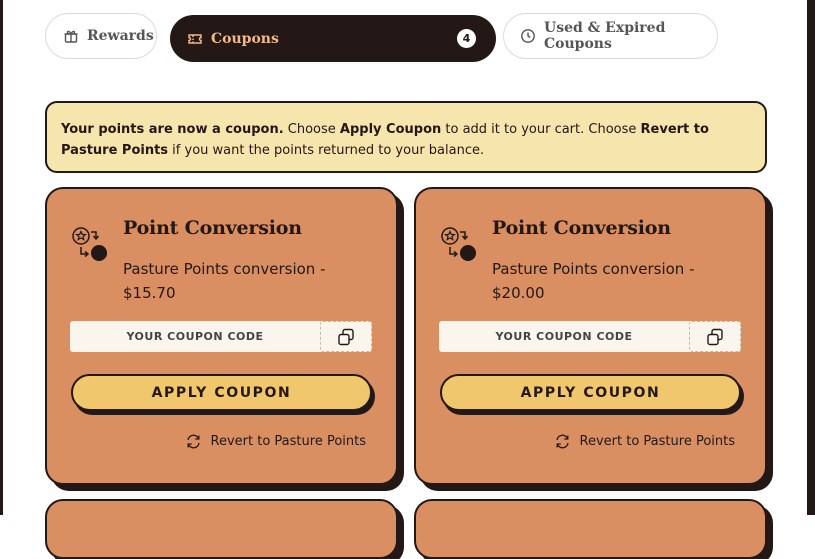 Image resolution: width=815 pixels, height=559 pixels. I want to click on page-border-right, so click(811, 257).